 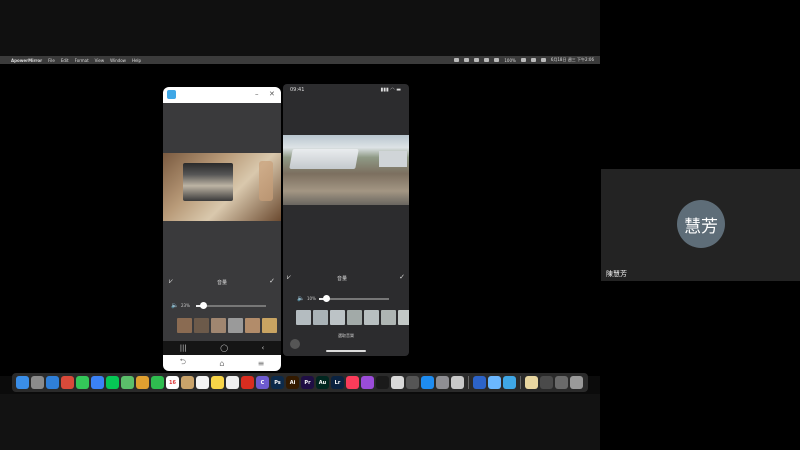 I want to click on reminders-icon, so click(x=202, y=382).